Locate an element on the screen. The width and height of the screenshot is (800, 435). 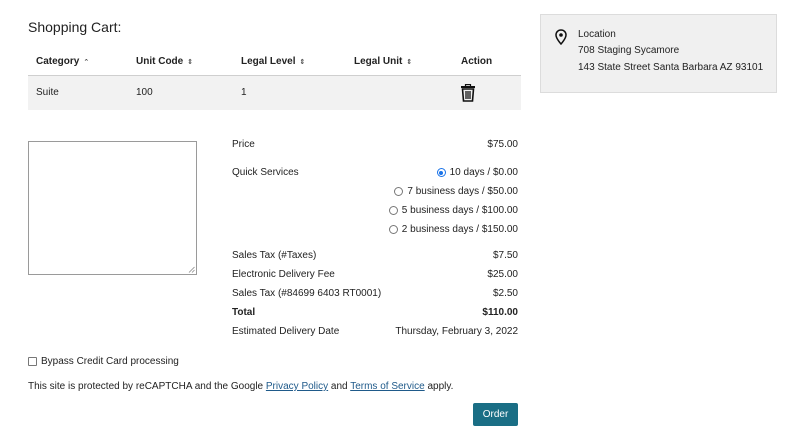
column-header-category: Category ⌃ is located at coordinates (62, 61).